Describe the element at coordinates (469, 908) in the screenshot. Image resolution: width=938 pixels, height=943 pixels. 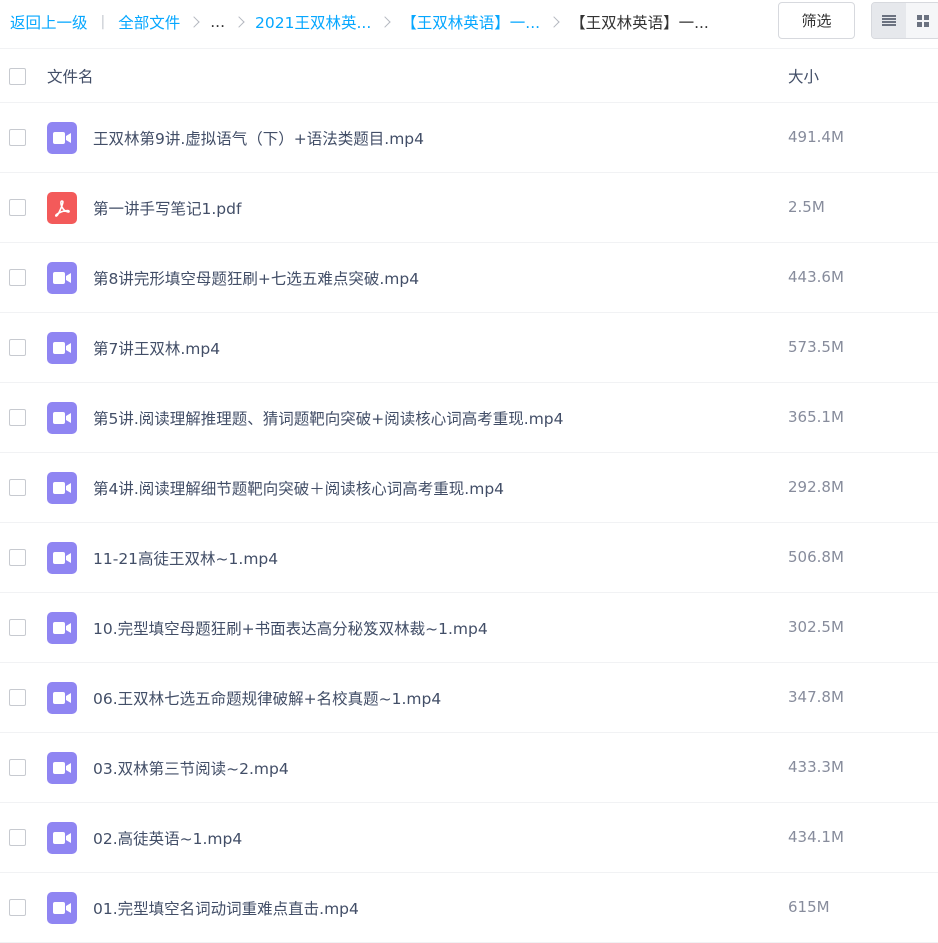
I see `file-row: 01.完型填空名词动词重难点直击.mp4 615M` at that location.